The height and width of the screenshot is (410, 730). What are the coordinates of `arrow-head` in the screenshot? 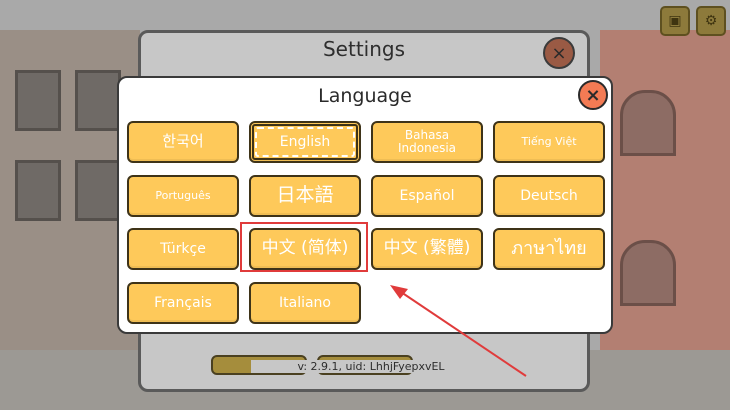 It's located at (399, 292).